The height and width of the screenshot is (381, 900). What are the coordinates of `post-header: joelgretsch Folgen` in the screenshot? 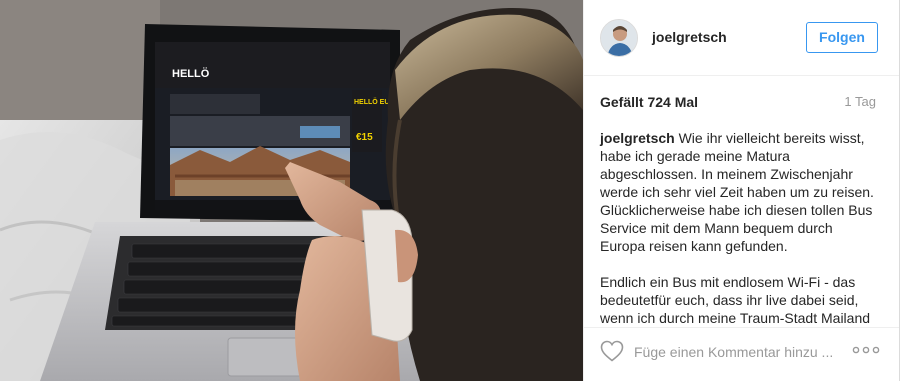 It's located at (741, 38).